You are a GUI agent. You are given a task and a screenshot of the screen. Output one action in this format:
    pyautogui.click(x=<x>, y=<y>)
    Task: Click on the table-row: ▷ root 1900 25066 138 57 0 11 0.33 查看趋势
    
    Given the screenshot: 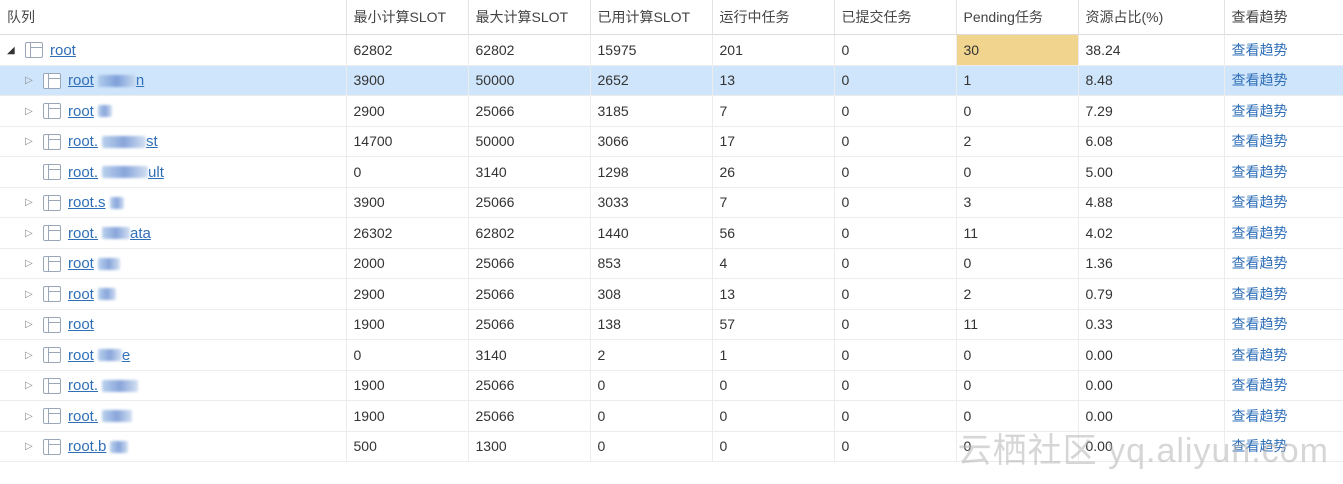 What is the action you would take?
    pyautogui.click(x=671, y=324)
    